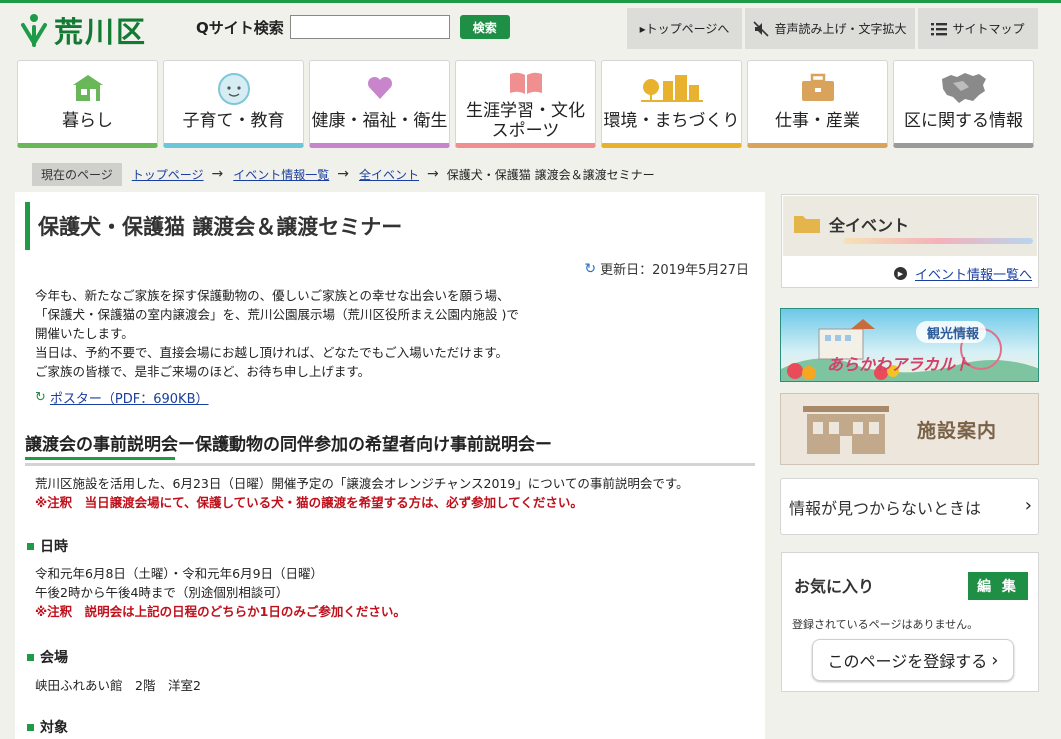 The height and width of the screenshot is (739, 1061). I want to click on top-page-button: ▸トップページへ, so click(684, 28).